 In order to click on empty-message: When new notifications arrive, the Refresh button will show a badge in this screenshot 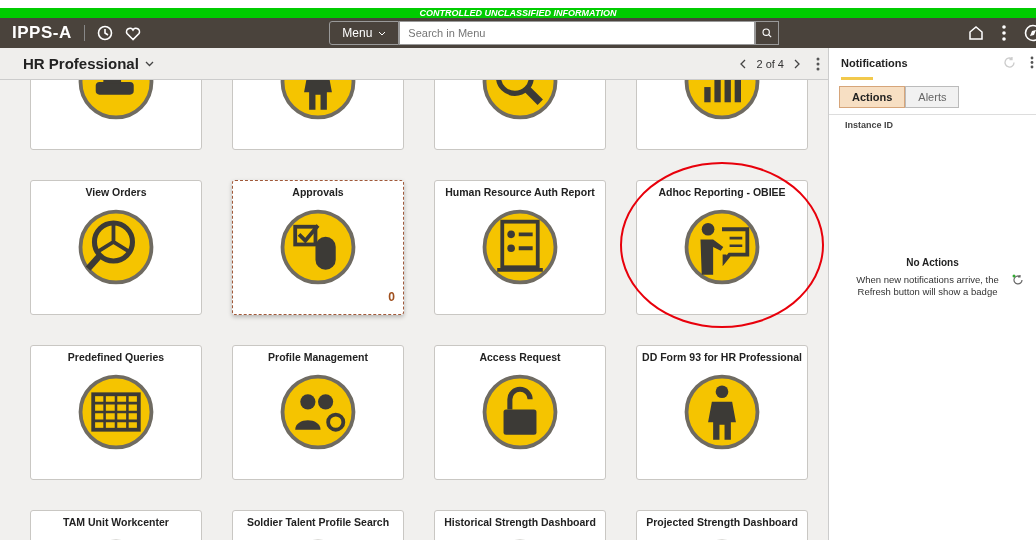, I will do `click(927, 286)`.